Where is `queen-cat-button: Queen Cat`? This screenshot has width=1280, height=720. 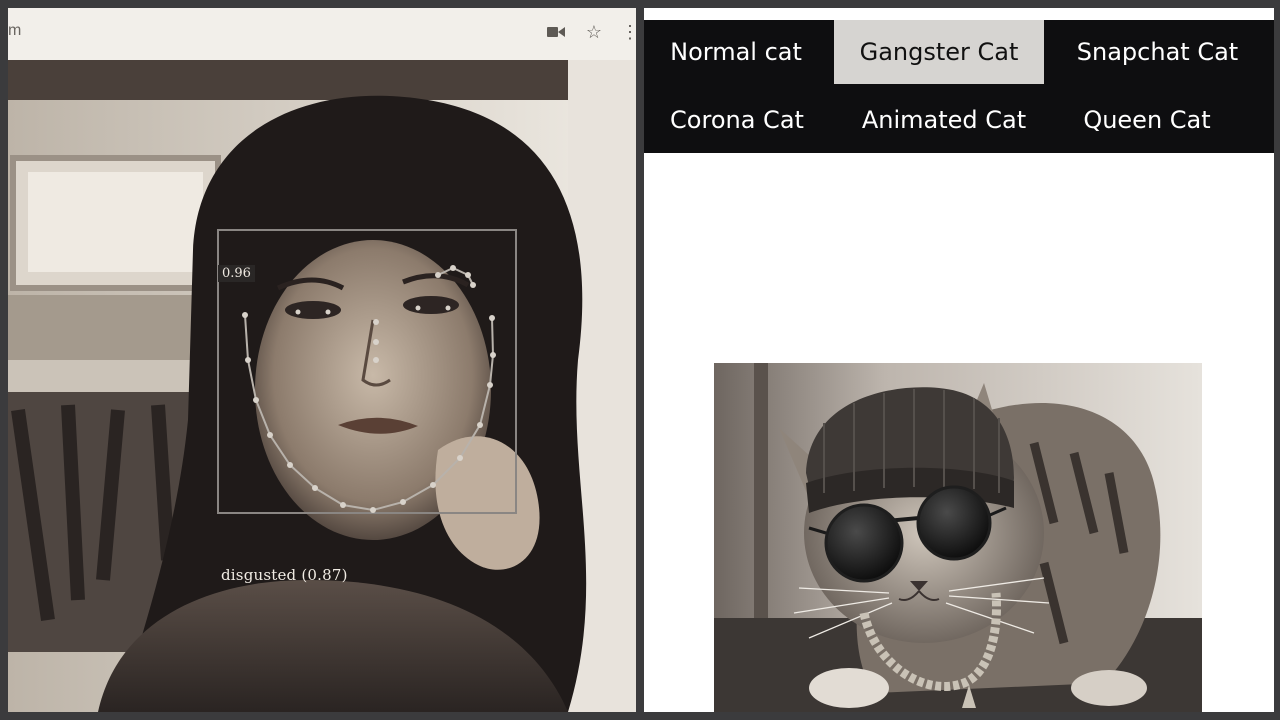
queen-cat-button: Queen Cat is located at coordinates (1147, 120).